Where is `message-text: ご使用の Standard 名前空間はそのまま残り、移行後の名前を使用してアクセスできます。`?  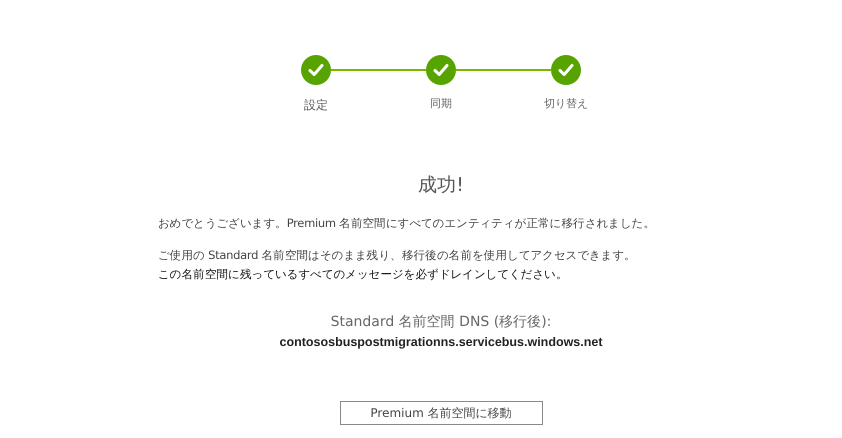
message-text: ご使用の Standard 名前空間はそのまま残り、移行後の名前を使用してアクセスできます。 is located at coordinates (397, 255).